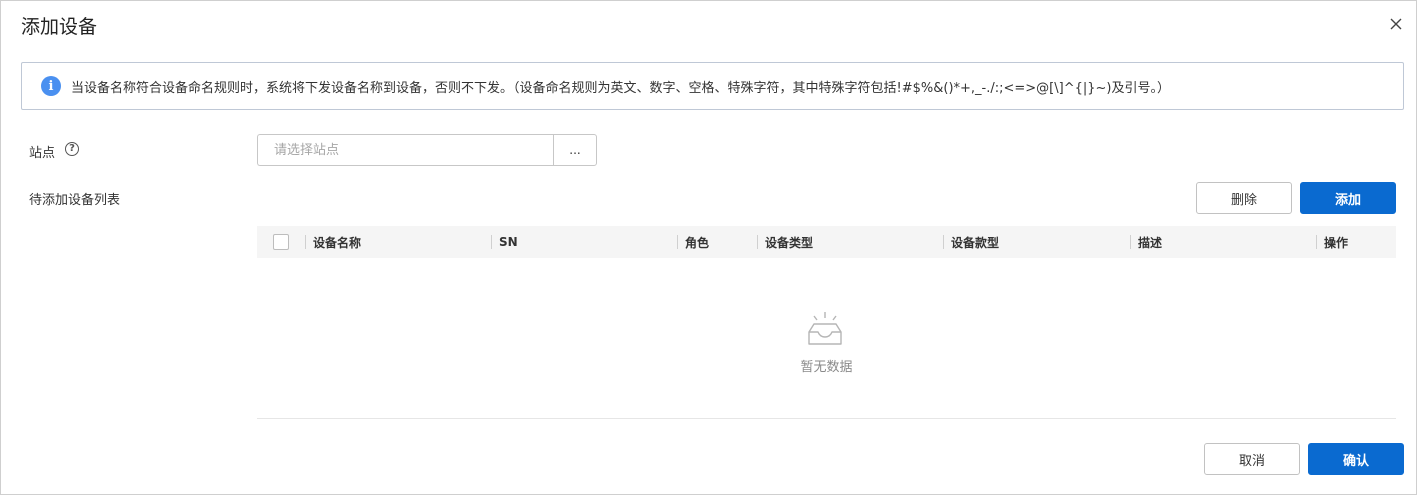  Describe the element at coordinates (42, 153) in the screenshot. I see `site-label: 站点` at that location.